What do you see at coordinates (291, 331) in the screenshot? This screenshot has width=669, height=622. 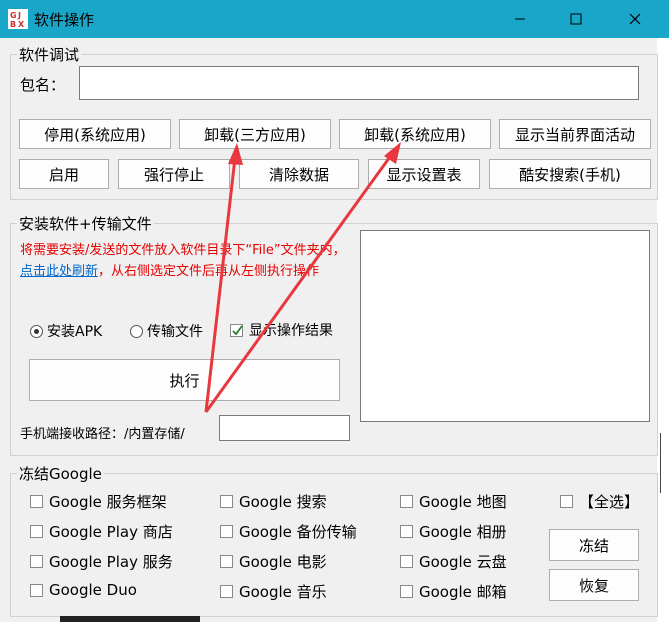 I see `show-result-label: 显示操作结果` at bounding box center [291, 331].